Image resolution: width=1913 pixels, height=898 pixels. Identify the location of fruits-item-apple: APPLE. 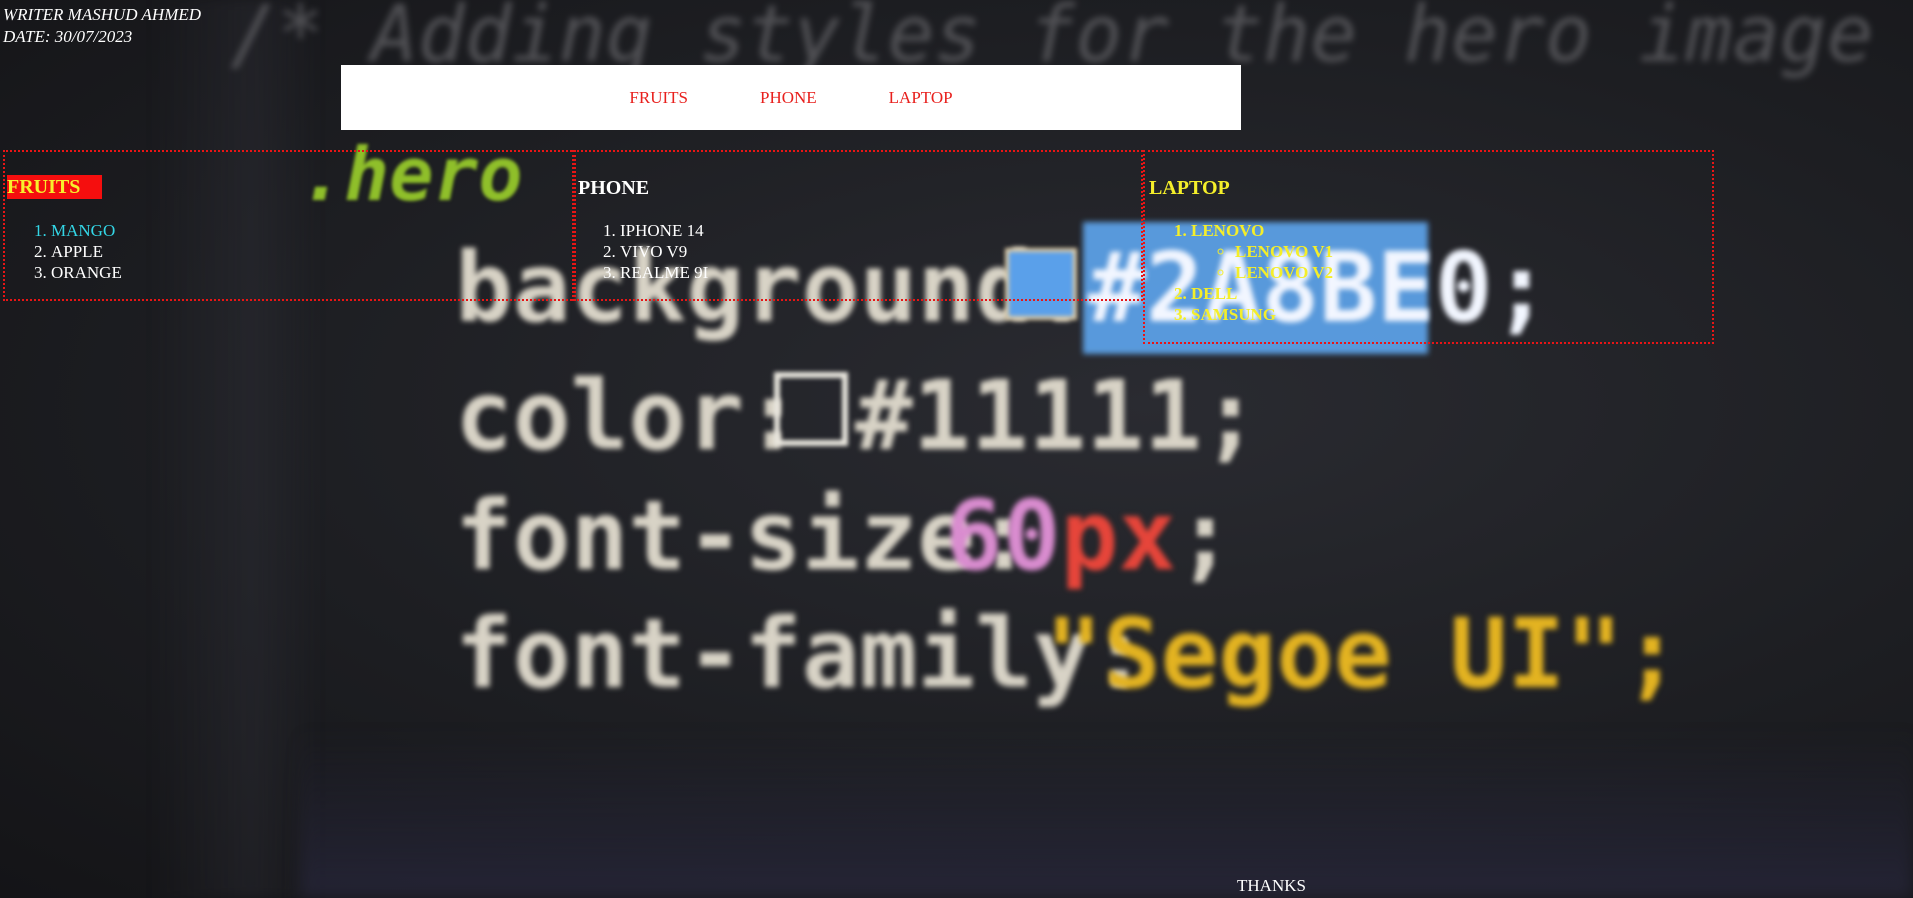
(86, 251).